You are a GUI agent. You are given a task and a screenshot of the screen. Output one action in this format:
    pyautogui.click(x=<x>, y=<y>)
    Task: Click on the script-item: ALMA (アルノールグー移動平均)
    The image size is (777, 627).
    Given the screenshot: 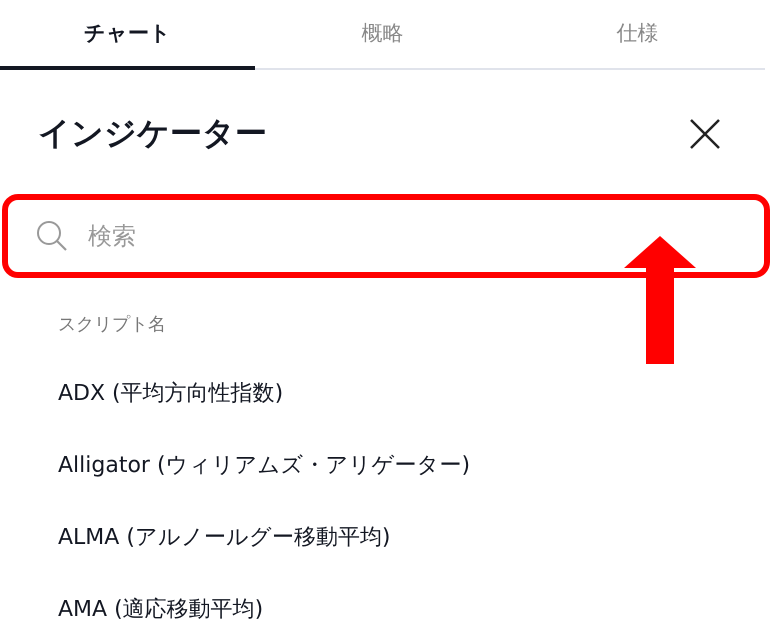 What is the action you would take?
    pyautogui.click(x=224, y=538)
    